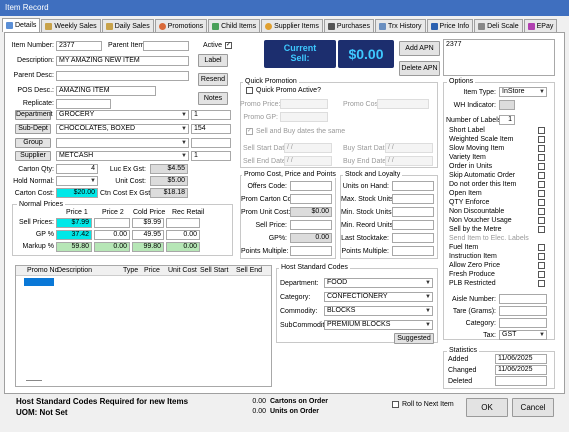  Describe the element at coordinates (348, 25) in the screenshot. I see `tab-purchases: Purchases` at that location.